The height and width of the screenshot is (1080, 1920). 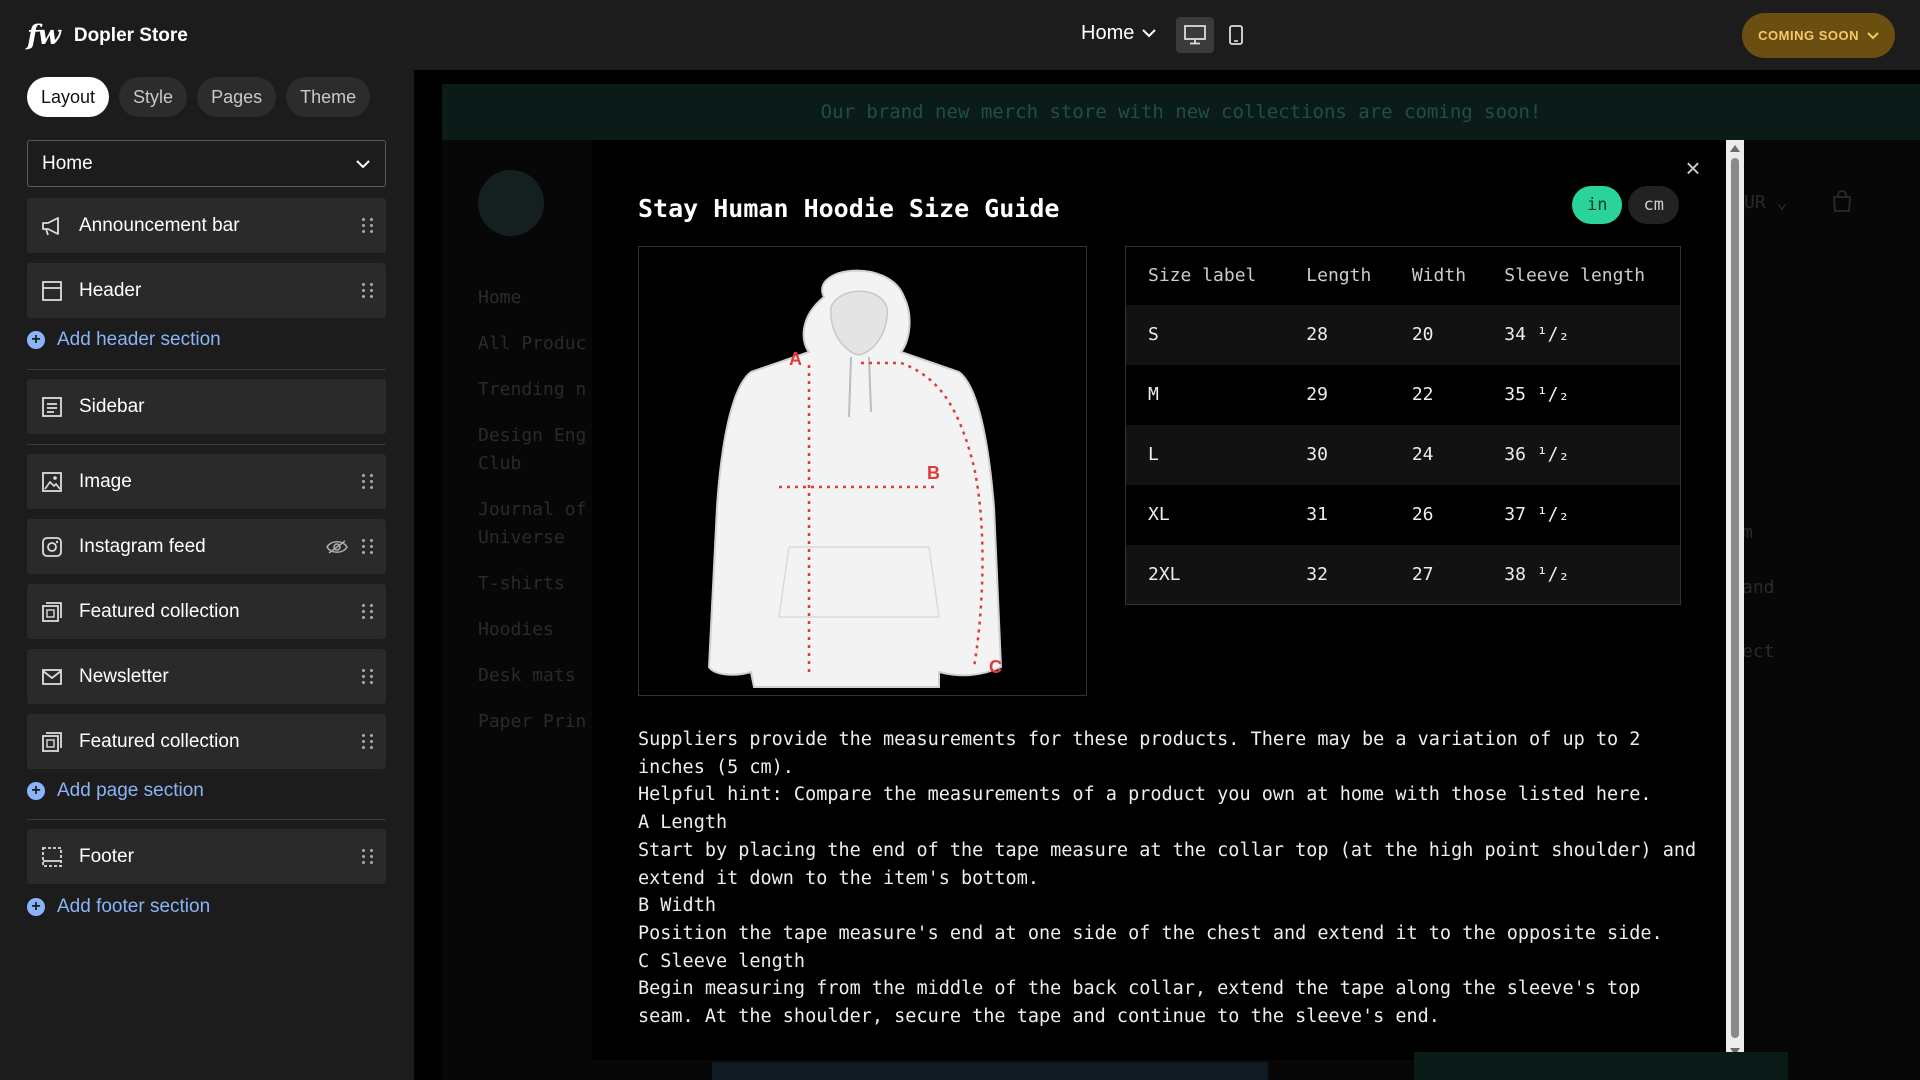 What do you see at coordinates (995, 667) in the screenshot?
I see `label-c: C` at bounding box center [995, 667].